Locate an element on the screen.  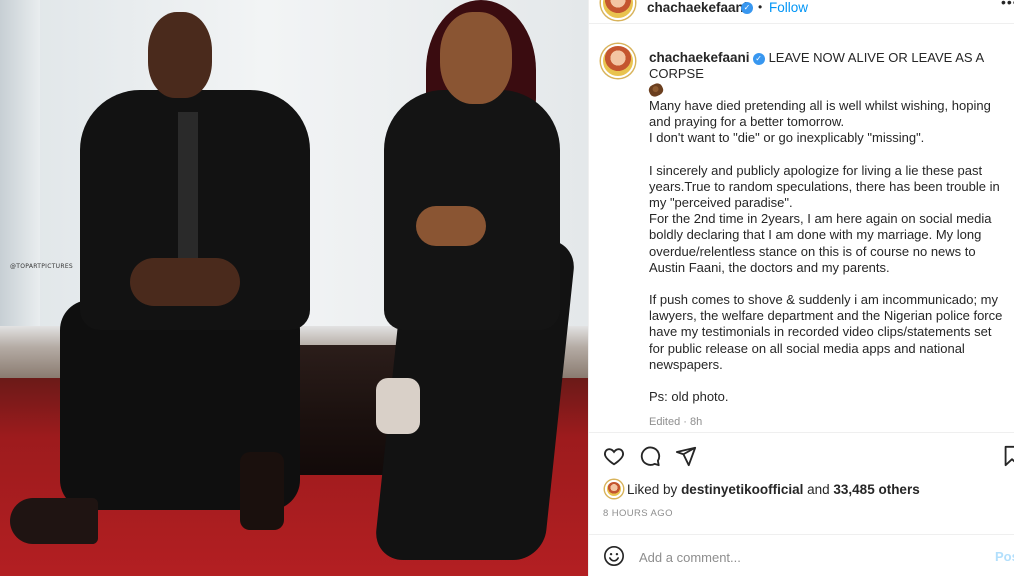
heart-icon is located at coordinates (614, 456).